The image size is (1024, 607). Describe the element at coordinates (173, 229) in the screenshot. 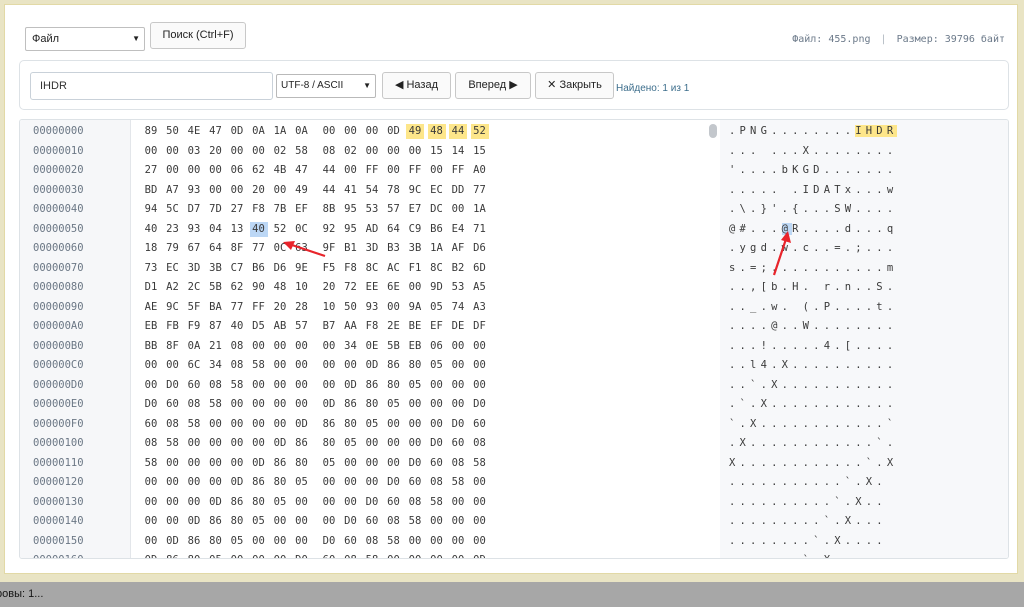

I see `hex-byte: 23` at that location.